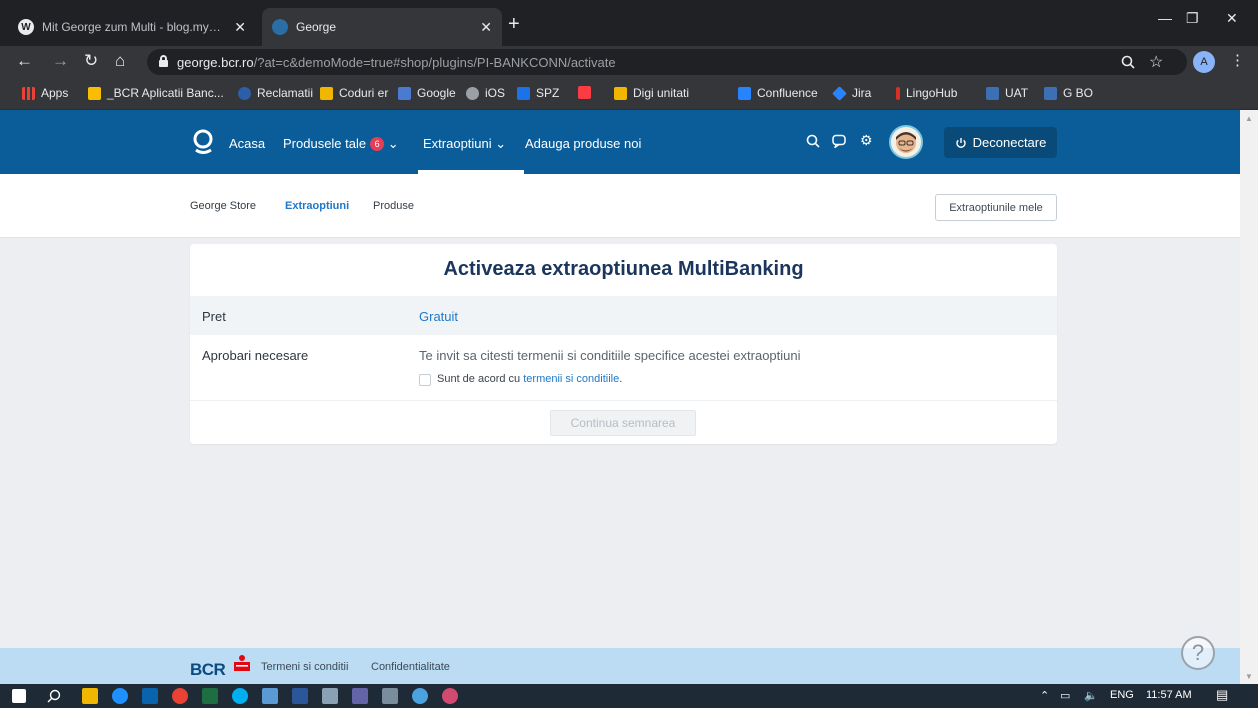  Describe the element at coordinates (24, 61) in the screenshot. I see `back-icon: ←` at that location.